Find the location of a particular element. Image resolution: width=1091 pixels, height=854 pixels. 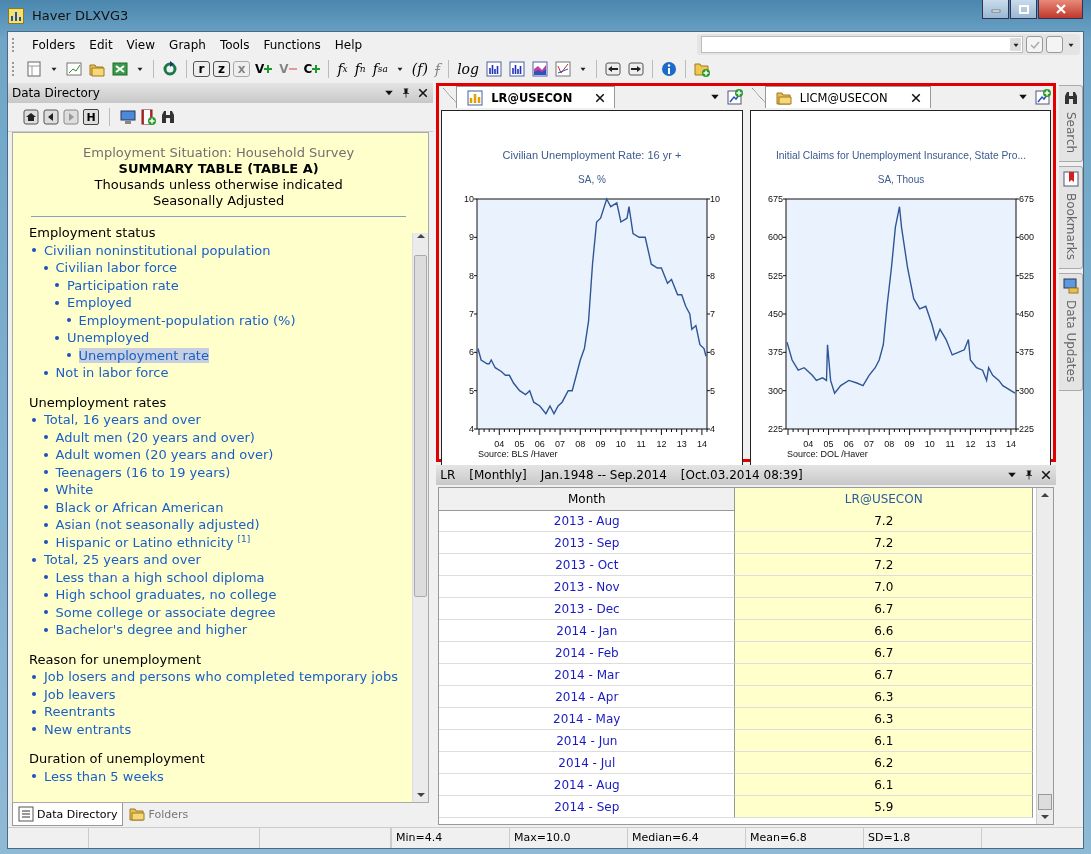

toolbar-button: log is located at coordinates (468, 69).